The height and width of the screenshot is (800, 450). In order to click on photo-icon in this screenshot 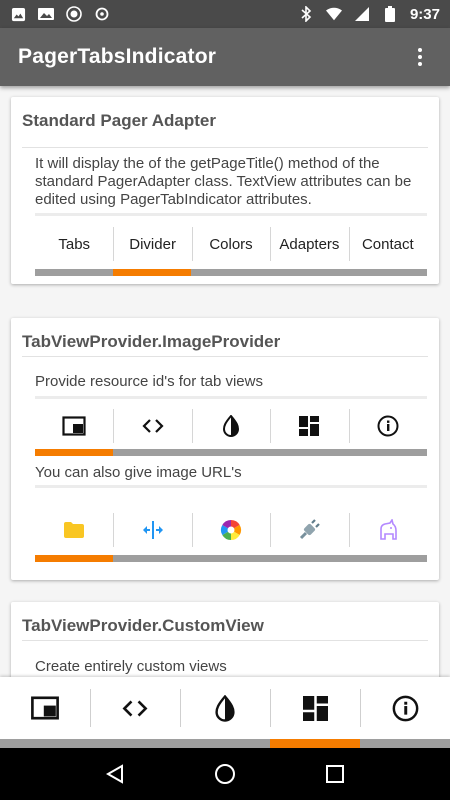, I will do `click(46, 14)`.